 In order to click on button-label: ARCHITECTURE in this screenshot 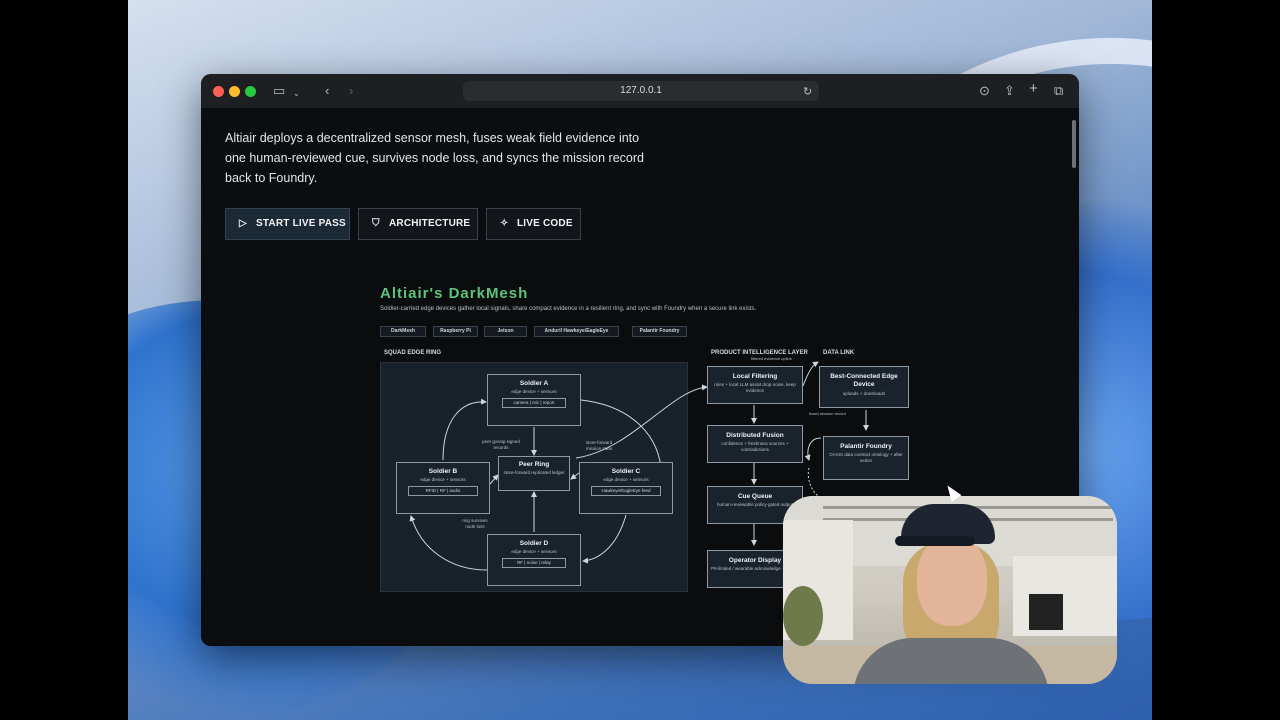, I will do `click(430, 223)`.